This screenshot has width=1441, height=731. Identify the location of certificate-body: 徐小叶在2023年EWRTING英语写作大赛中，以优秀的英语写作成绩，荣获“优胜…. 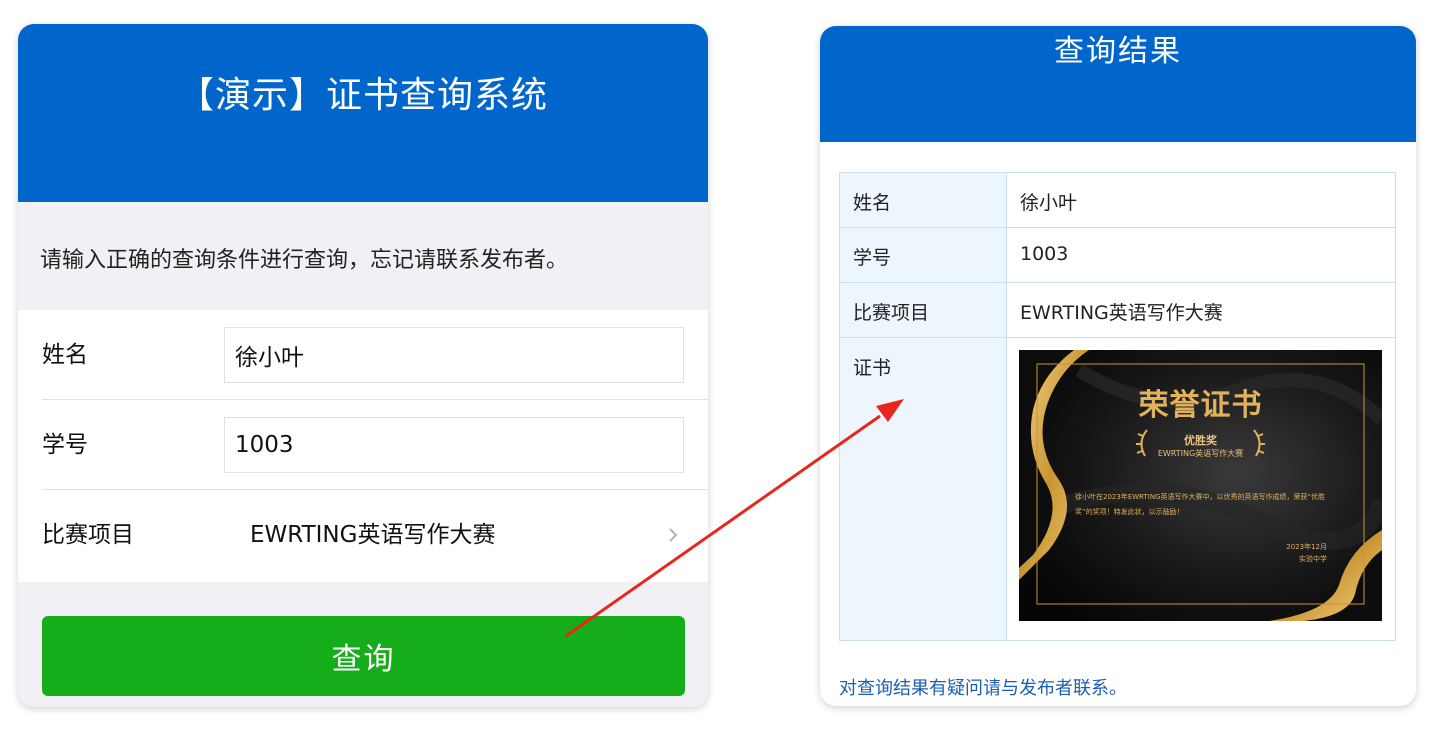
(1200, 504).